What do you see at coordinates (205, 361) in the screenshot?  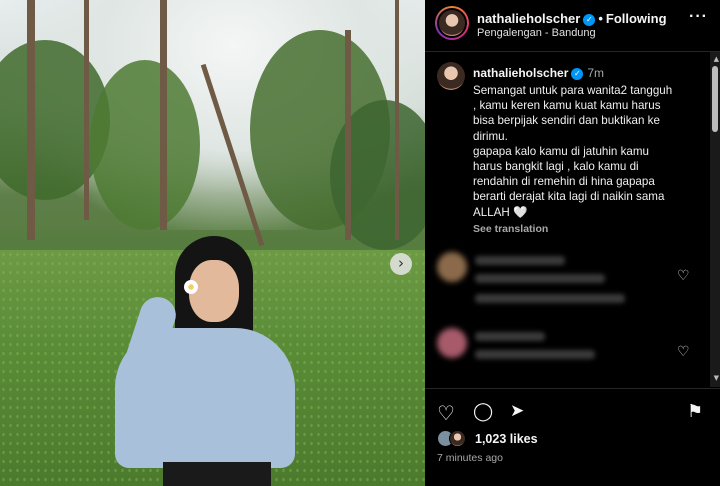 I see `photo-person` at bounding box center [205, 361].